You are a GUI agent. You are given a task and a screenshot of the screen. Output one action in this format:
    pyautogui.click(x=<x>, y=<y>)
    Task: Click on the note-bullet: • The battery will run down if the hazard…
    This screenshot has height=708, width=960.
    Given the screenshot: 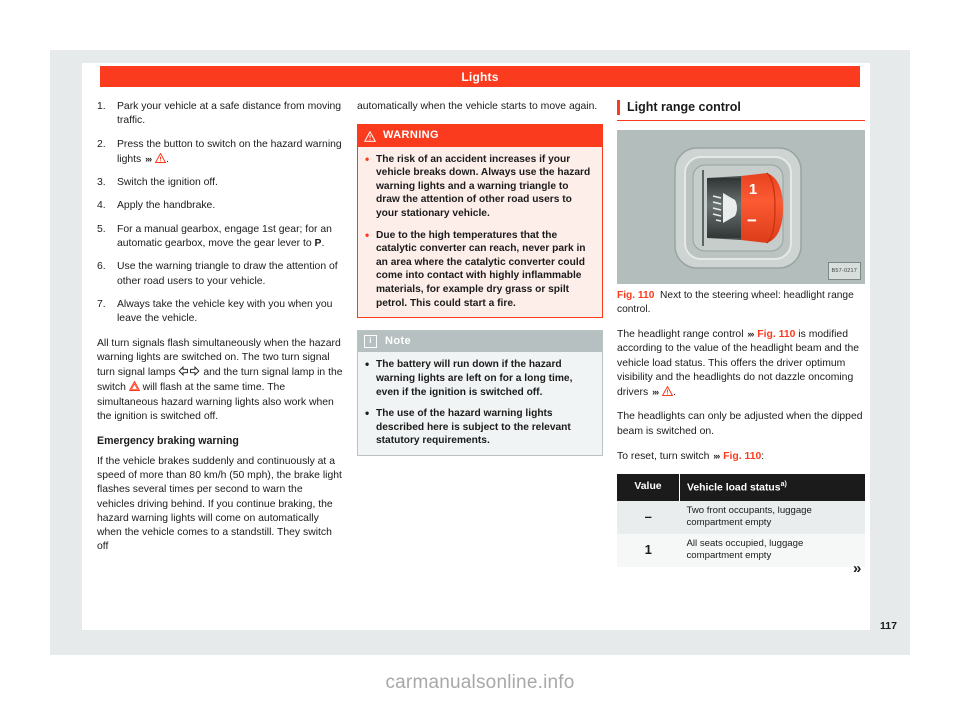 What is the action you would take?
    pyautogui.click(x=480, y=378)
    